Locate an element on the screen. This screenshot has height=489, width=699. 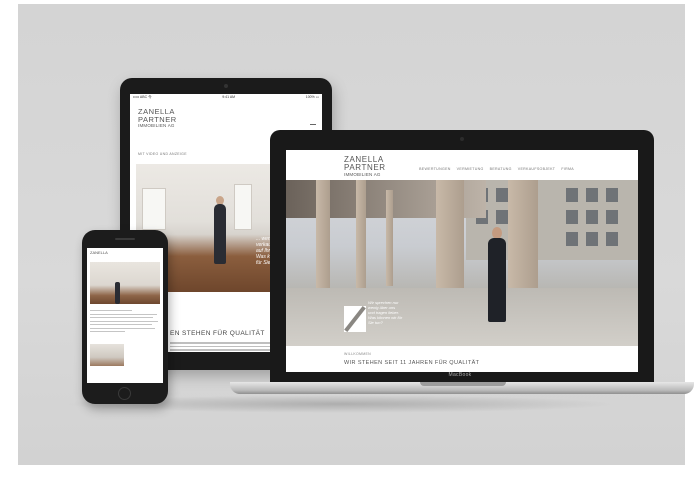
phone-second-photo is located at coordinates (107, 355).